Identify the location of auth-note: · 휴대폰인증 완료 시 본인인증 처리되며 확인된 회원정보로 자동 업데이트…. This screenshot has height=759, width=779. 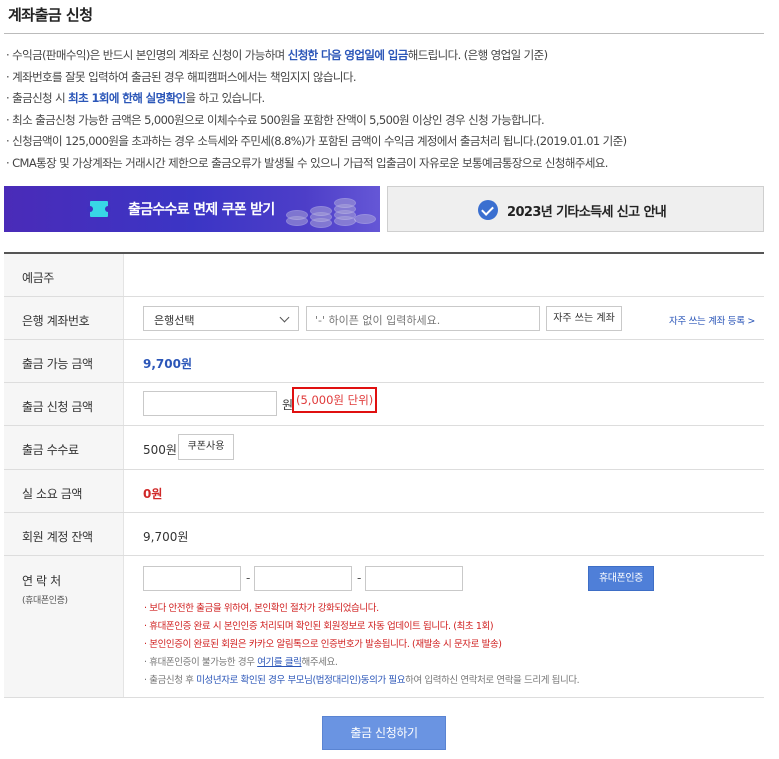
(319, 626).